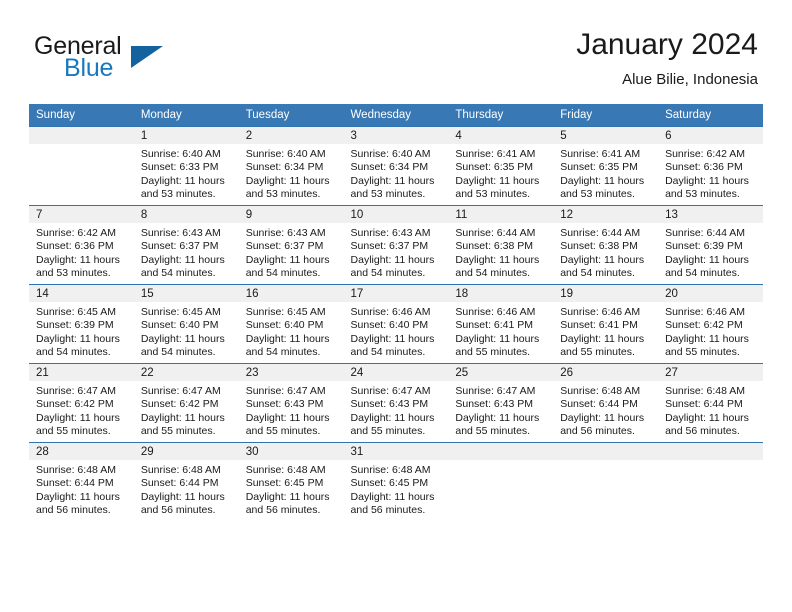 Image resolution: width=792 pixels, height=612 pixels. What do you see at coordinates (81, 214) in the screenshot?
I see `day-number: 7` at bounding box center [81, 214].